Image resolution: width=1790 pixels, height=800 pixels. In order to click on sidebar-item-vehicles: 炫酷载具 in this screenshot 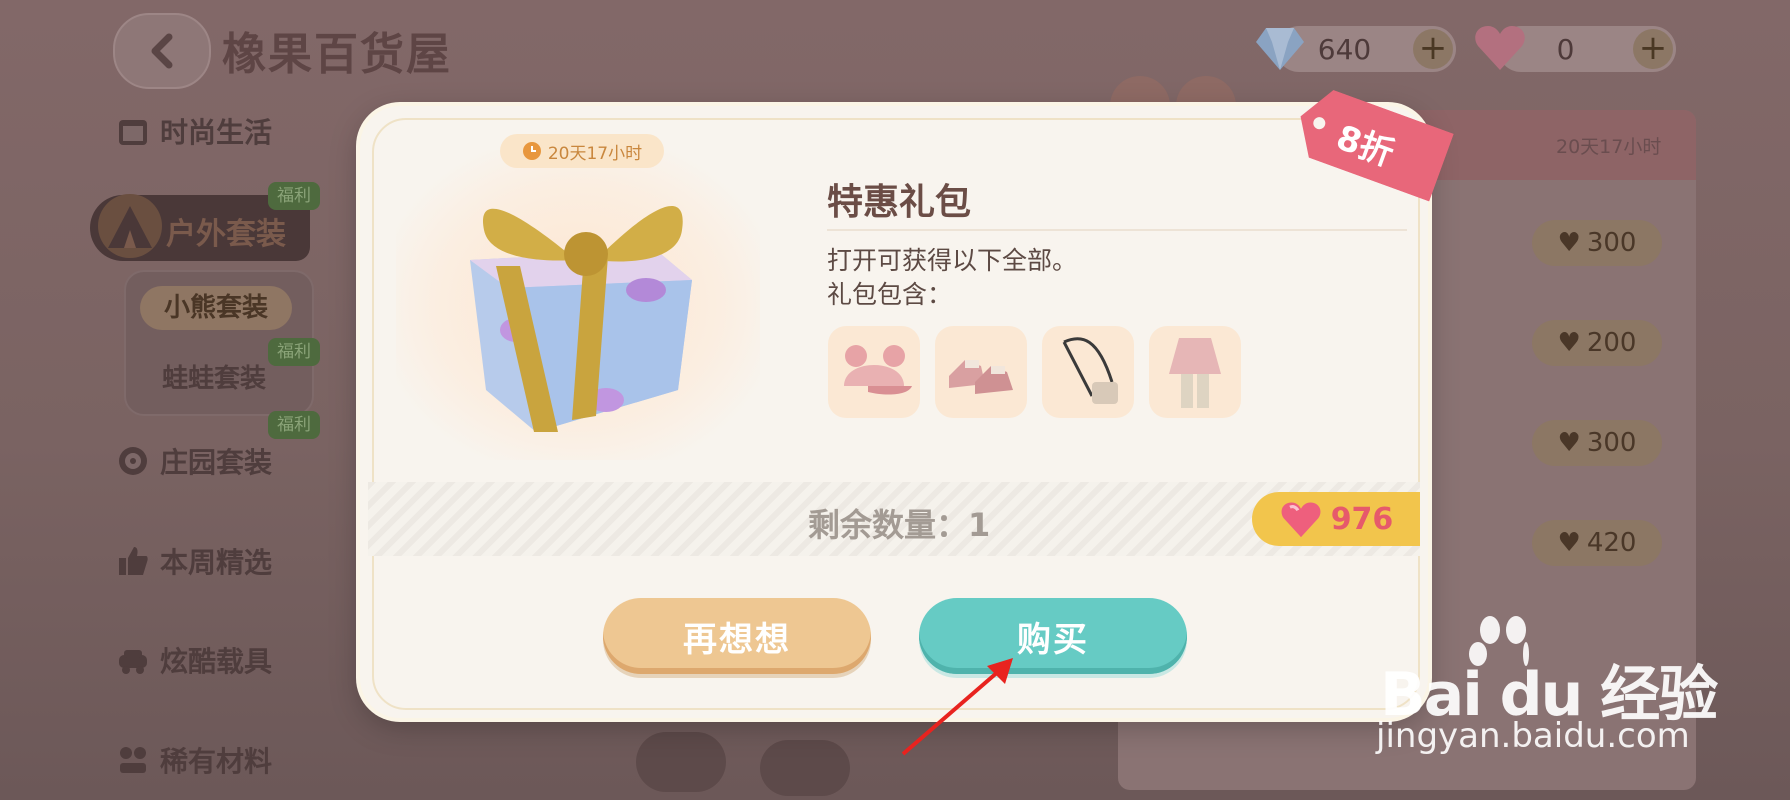, I will do `click(194, 660)`.